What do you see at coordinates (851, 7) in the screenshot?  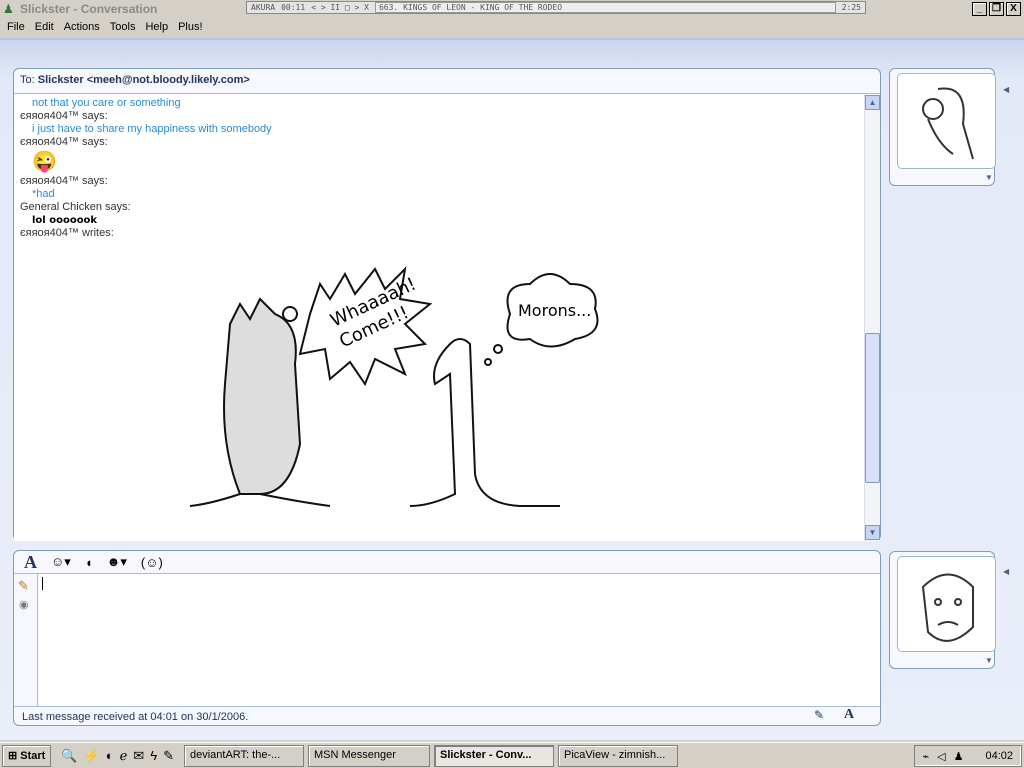 I see `player-track-time: 2:25` at bounding box center [851, 7].